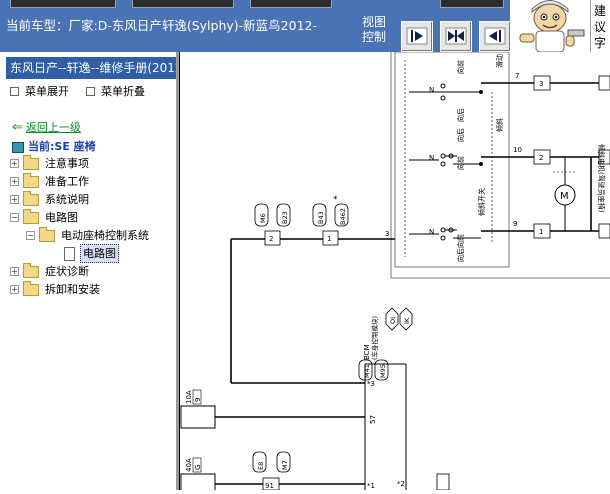  What do you see at coordinates (17, 127) in the screenshot?
I see `back-arrow-icon: ⇐` at bounding box center [17, 127].